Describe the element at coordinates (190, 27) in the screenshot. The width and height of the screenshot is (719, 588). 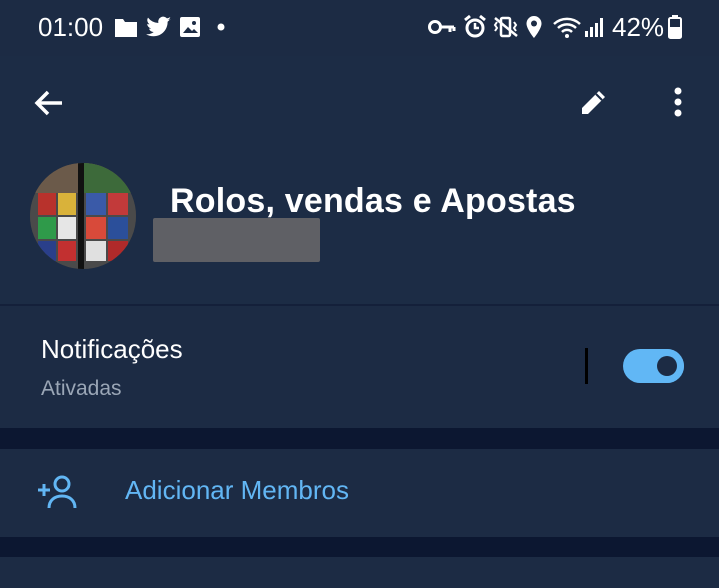
I see `image-icon` at that location.